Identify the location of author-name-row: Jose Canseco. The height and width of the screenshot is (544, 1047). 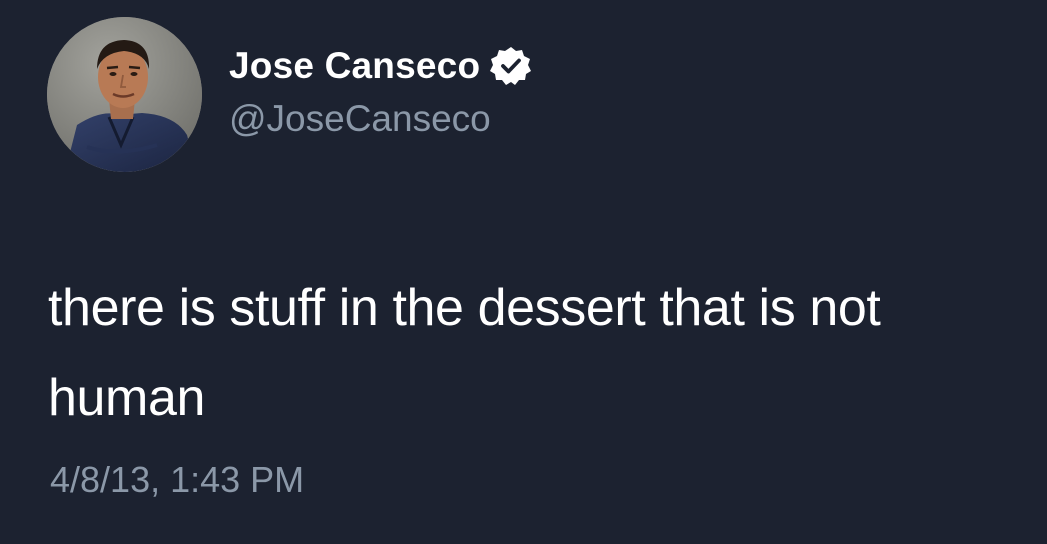
(380, 66).